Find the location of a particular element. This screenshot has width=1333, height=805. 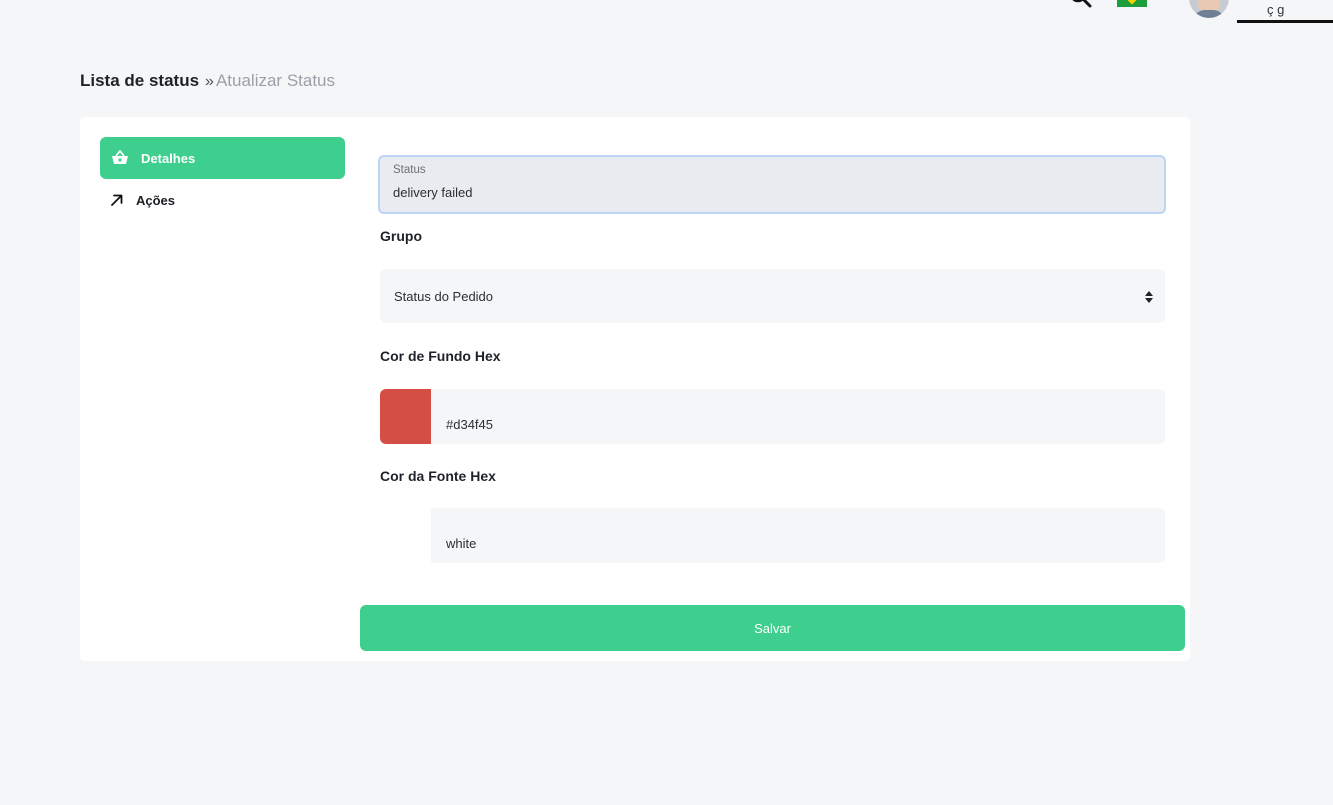

font-color-swatch is located at coordinates (405, 535).